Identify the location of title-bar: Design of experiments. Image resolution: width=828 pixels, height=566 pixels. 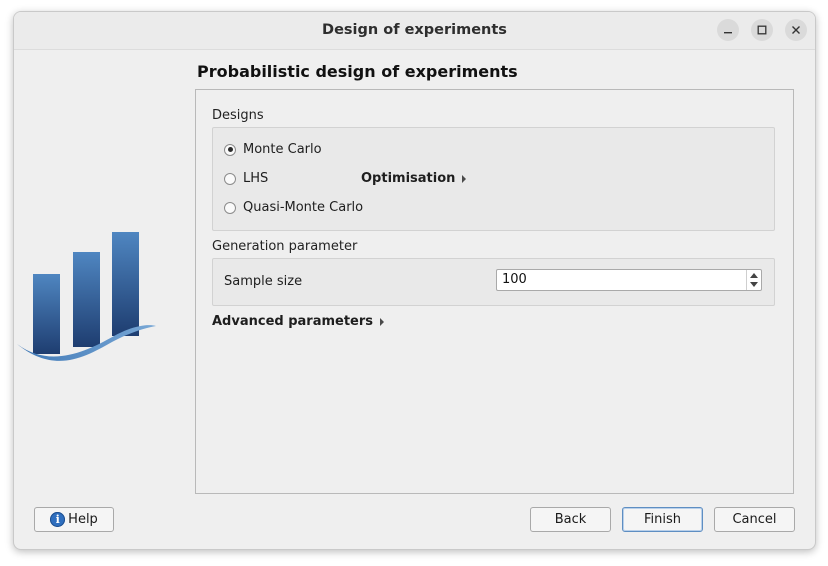
(414, 31).